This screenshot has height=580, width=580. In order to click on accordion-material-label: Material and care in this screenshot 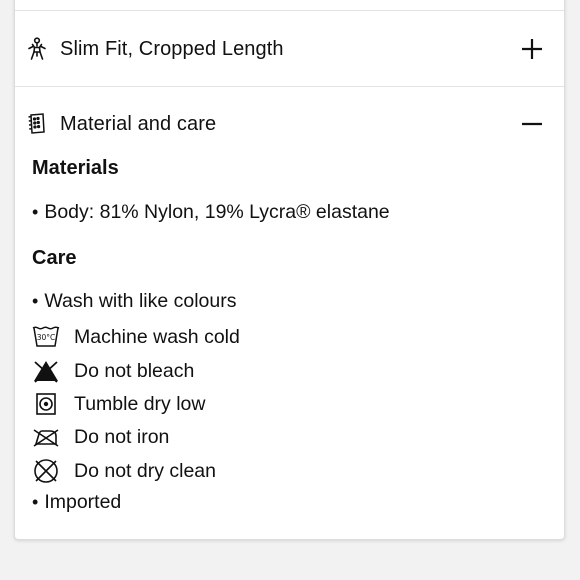, I will do `click(138, 123)`.